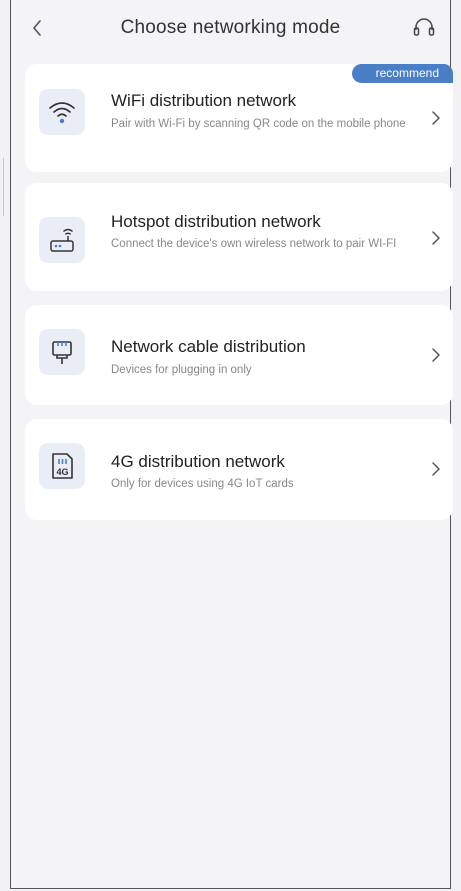 Image resolution: width=461 pixels, height=891 pixels. I want to click on option-title: 4G distribution network, so click(198, 461).